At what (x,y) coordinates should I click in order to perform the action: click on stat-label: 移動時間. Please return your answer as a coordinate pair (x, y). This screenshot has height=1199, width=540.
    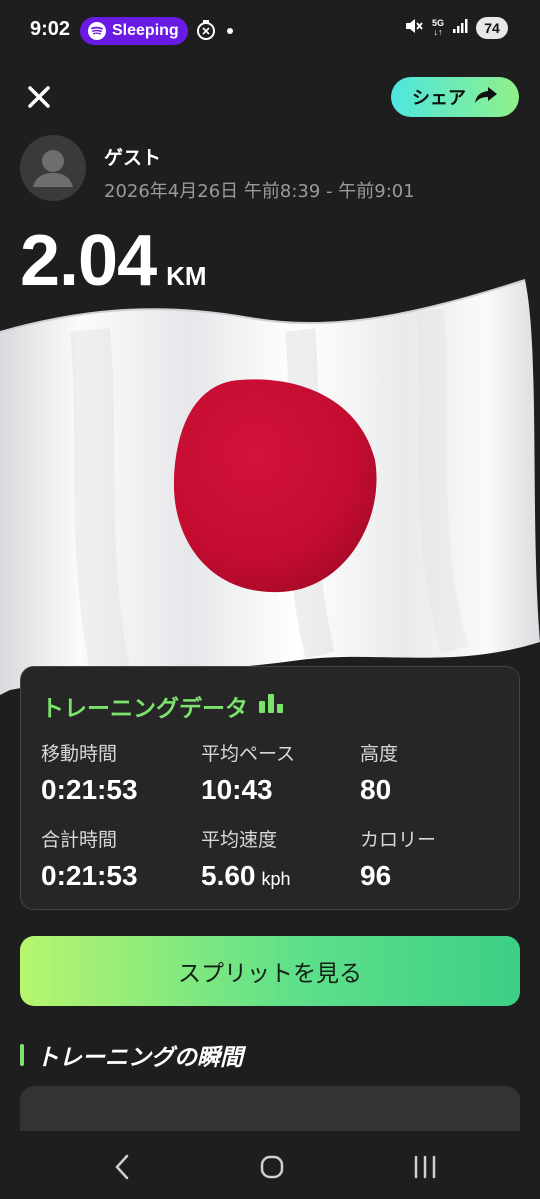
    Looking at the image, I should click on (79, 754).